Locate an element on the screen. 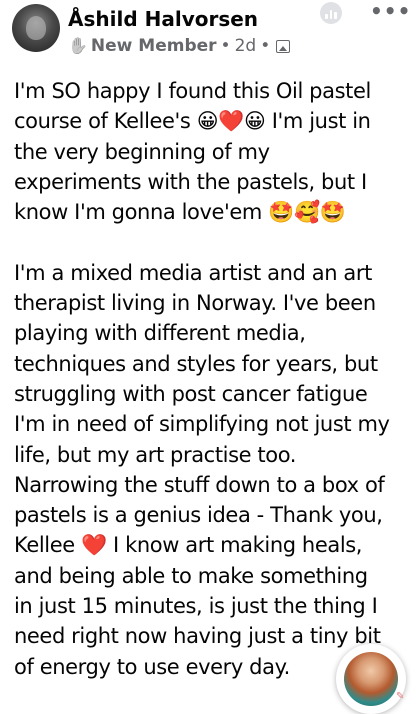 This screenshot has height=714, width=416. post-body-line: and being able to make something is located at coordinates (191, 575).